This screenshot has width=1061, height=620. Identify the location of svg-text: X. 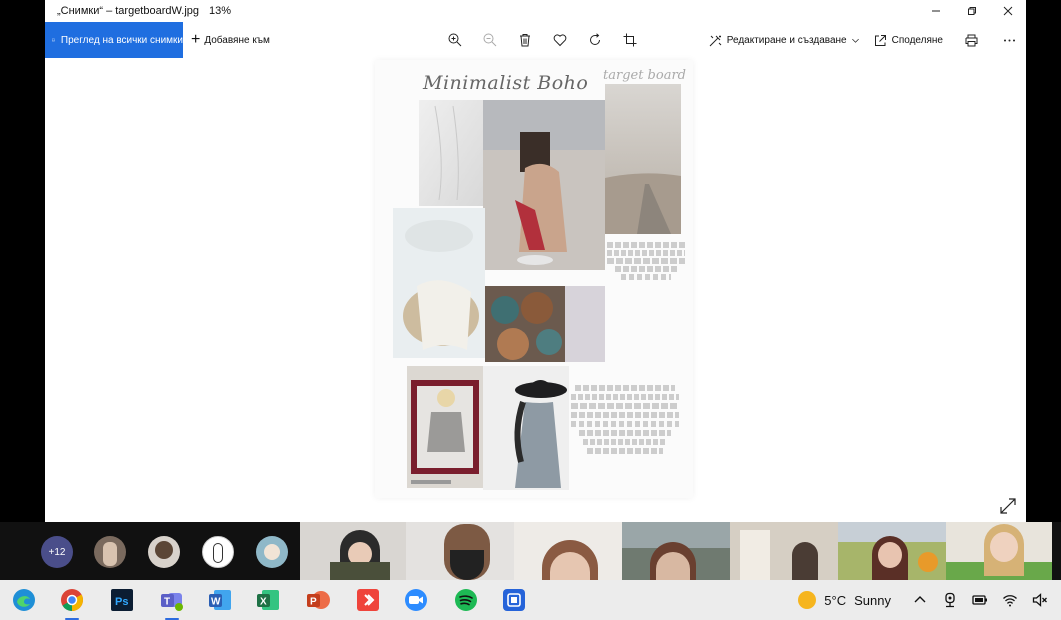
(263, 602).